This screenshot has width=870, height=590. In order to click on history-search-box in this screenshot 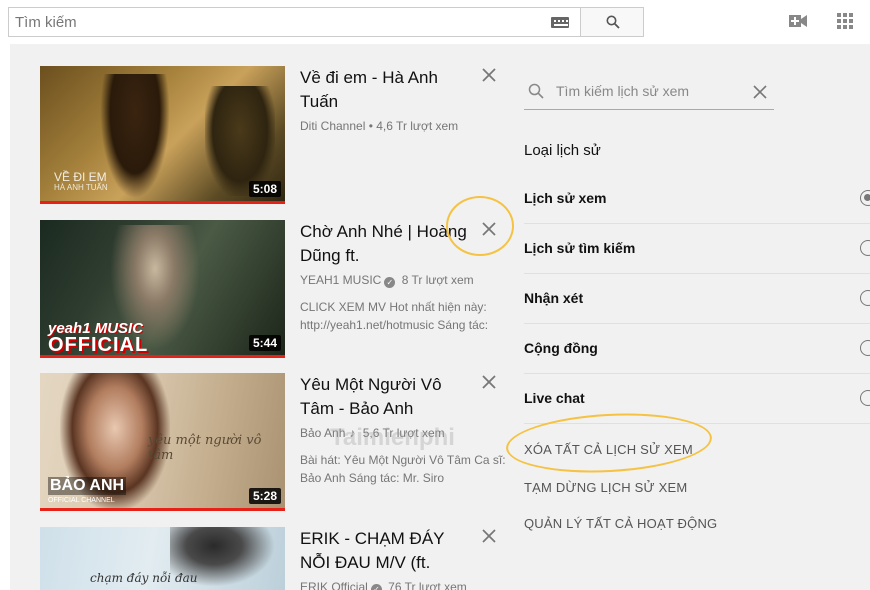, I will do `click(649, 92)`.